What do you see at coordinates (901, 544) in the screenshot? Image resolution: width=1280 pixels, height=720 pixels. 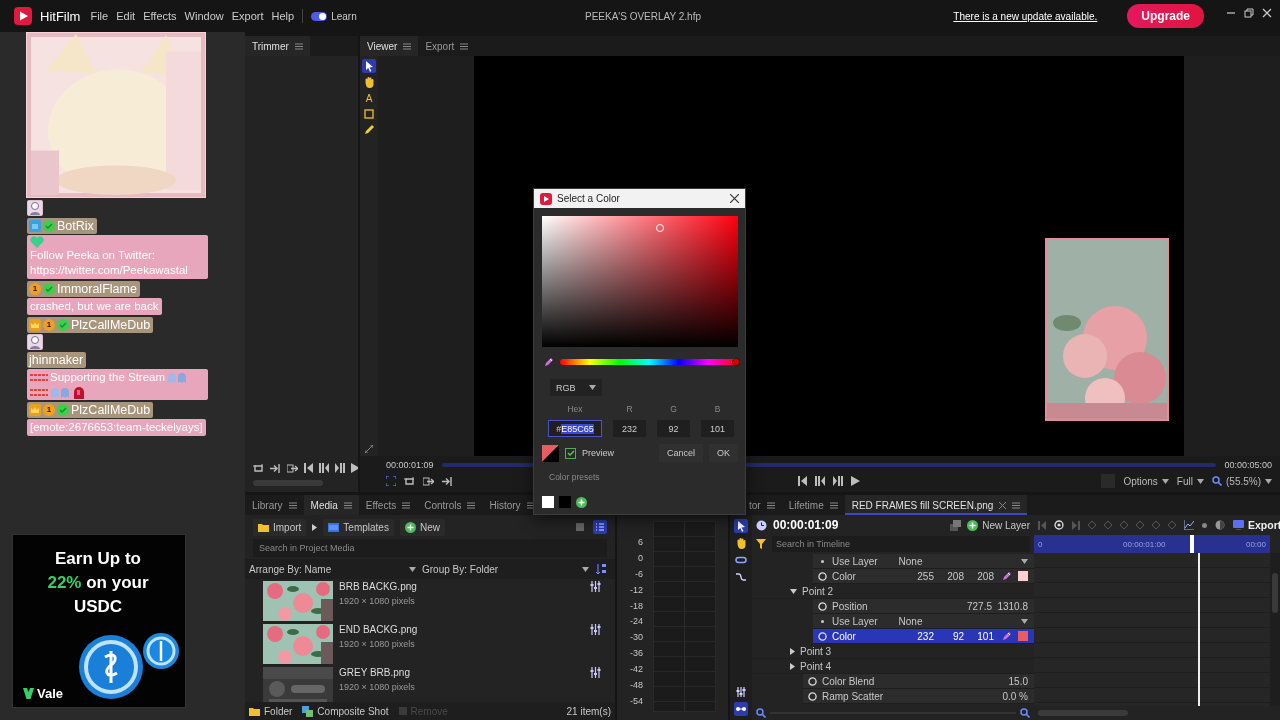 I see `search-field: Search in Timeline` at bounding box center [901, 544].